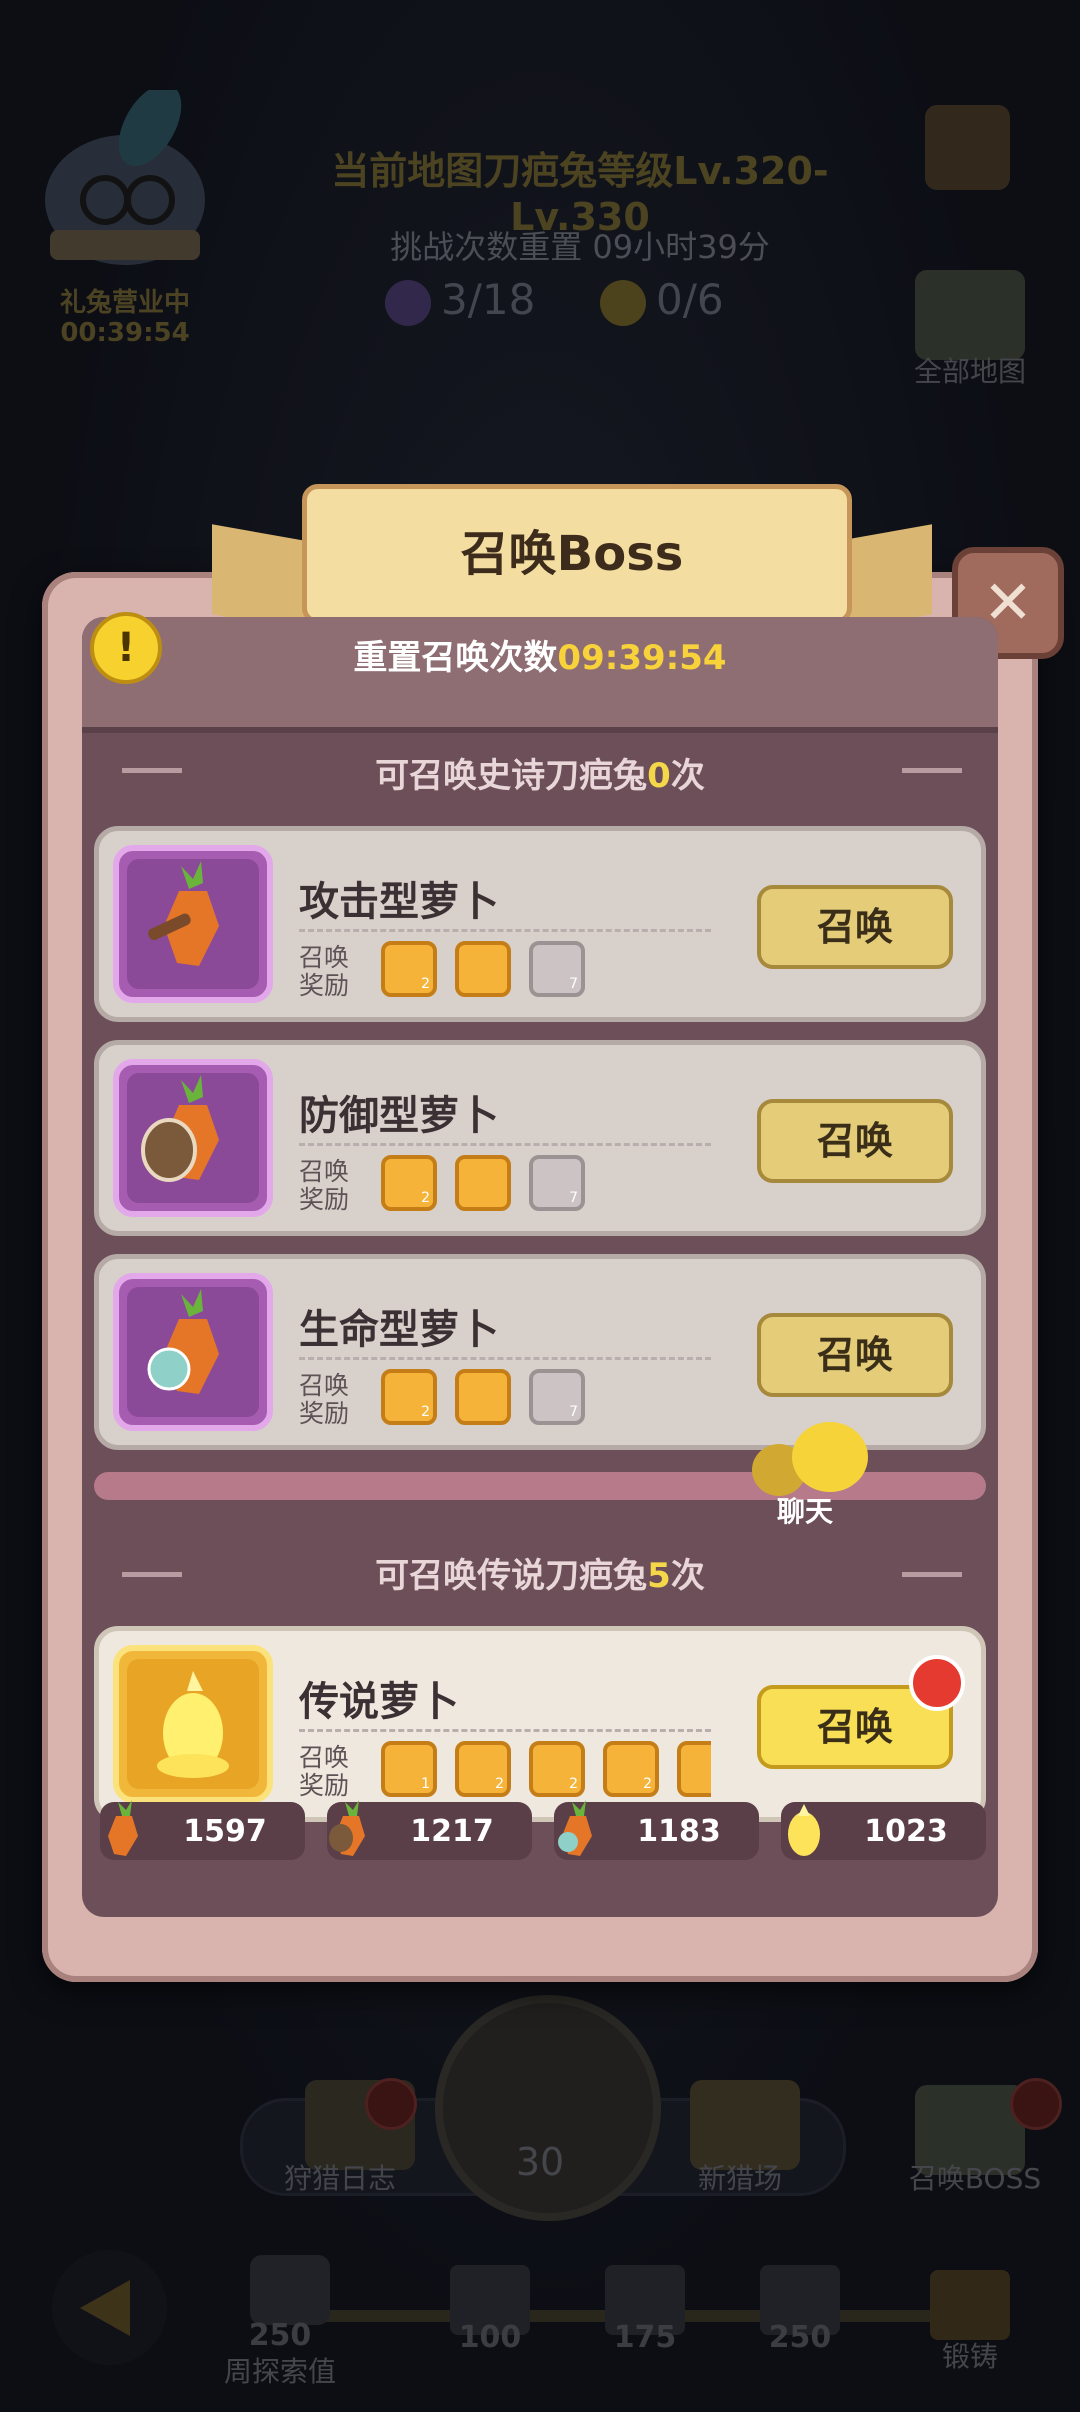 The width and height of the screenshot is (1080, 2412). What do you see at coordinates (399, 1116) in the screenshot?
I see `card-name: 防御型萝卜` at bounding box center [399, 1116].